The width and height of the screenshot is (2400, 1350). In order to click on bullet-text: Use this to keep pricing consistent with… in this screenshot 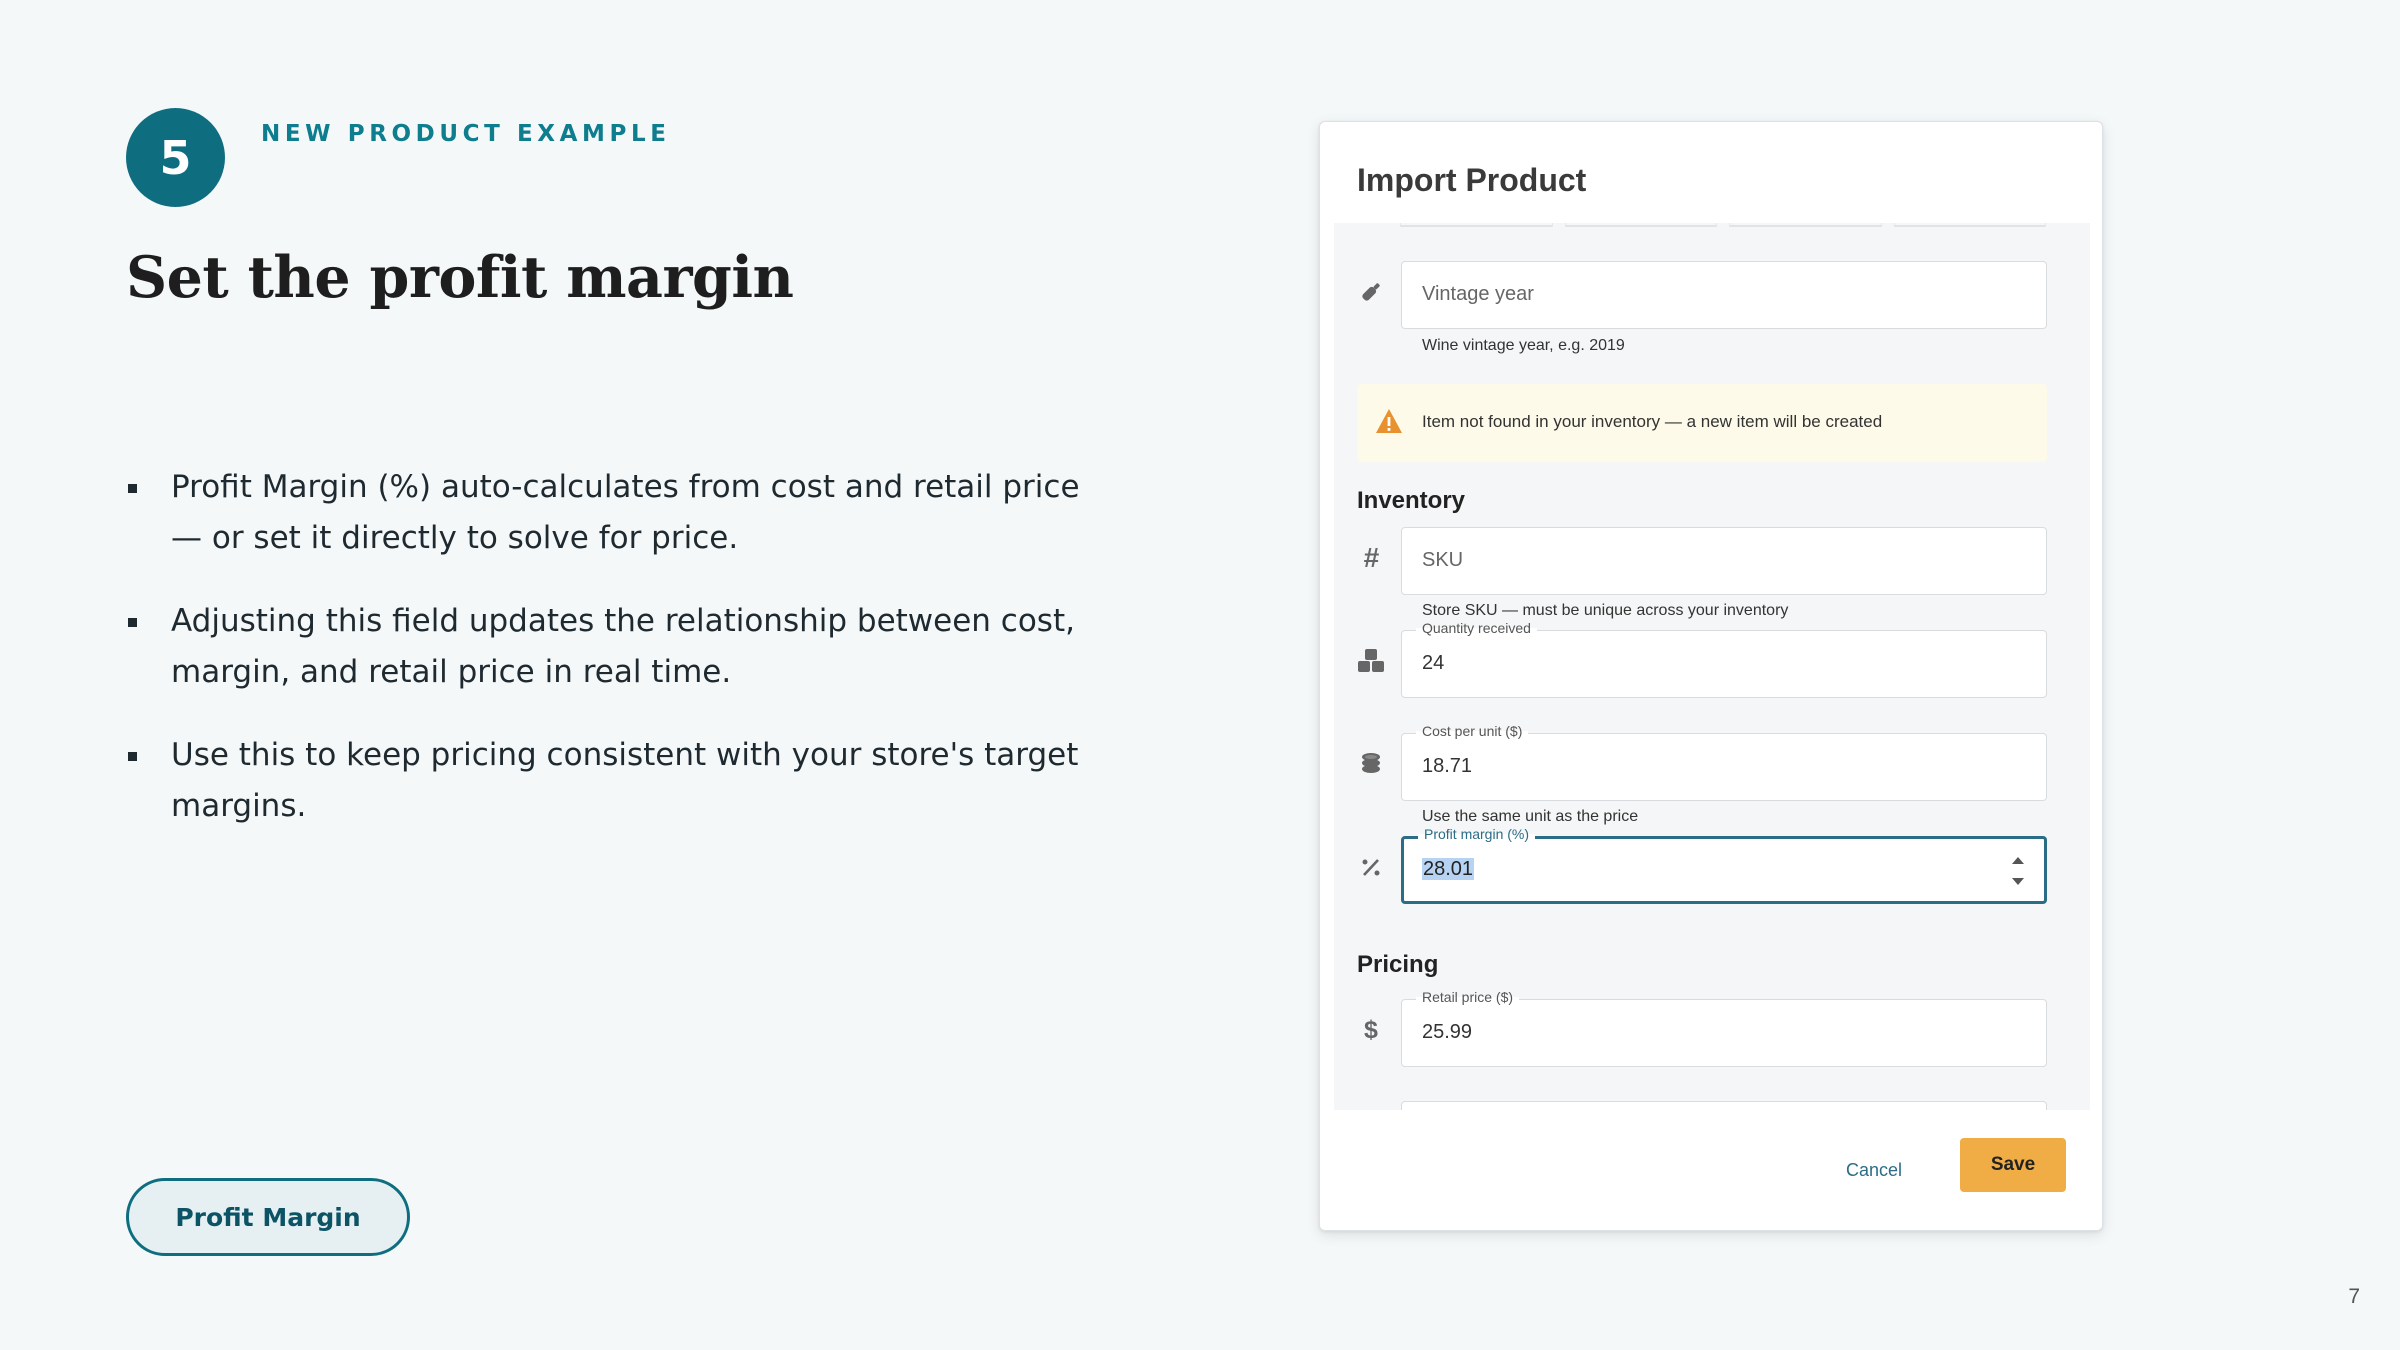, I will do `click(625, 780)`.